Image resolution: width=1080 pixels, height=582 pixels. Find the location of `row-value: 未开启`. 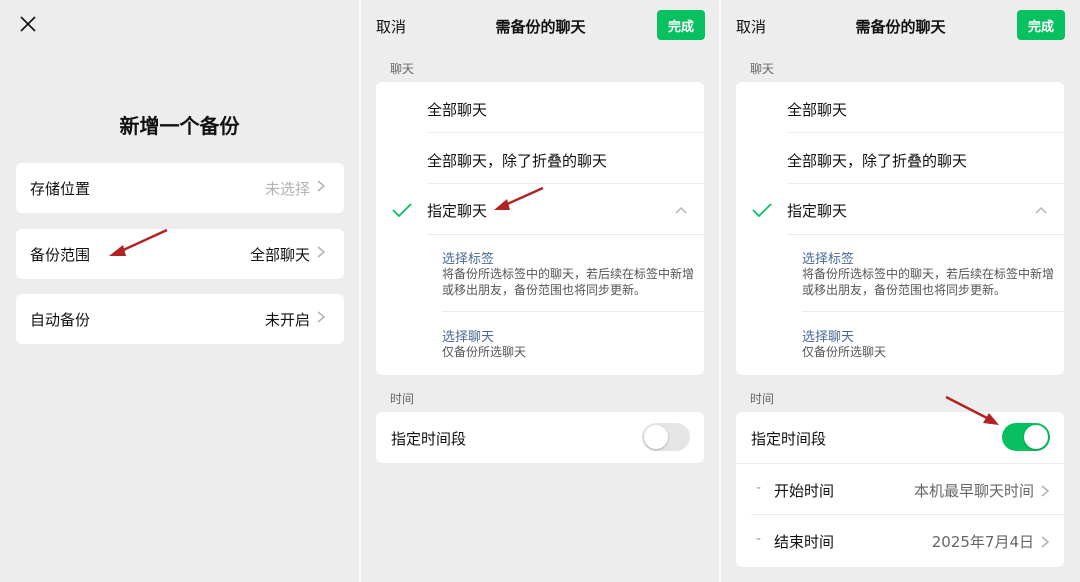

row-value: 未开启 is located at coordinates (287, 319).